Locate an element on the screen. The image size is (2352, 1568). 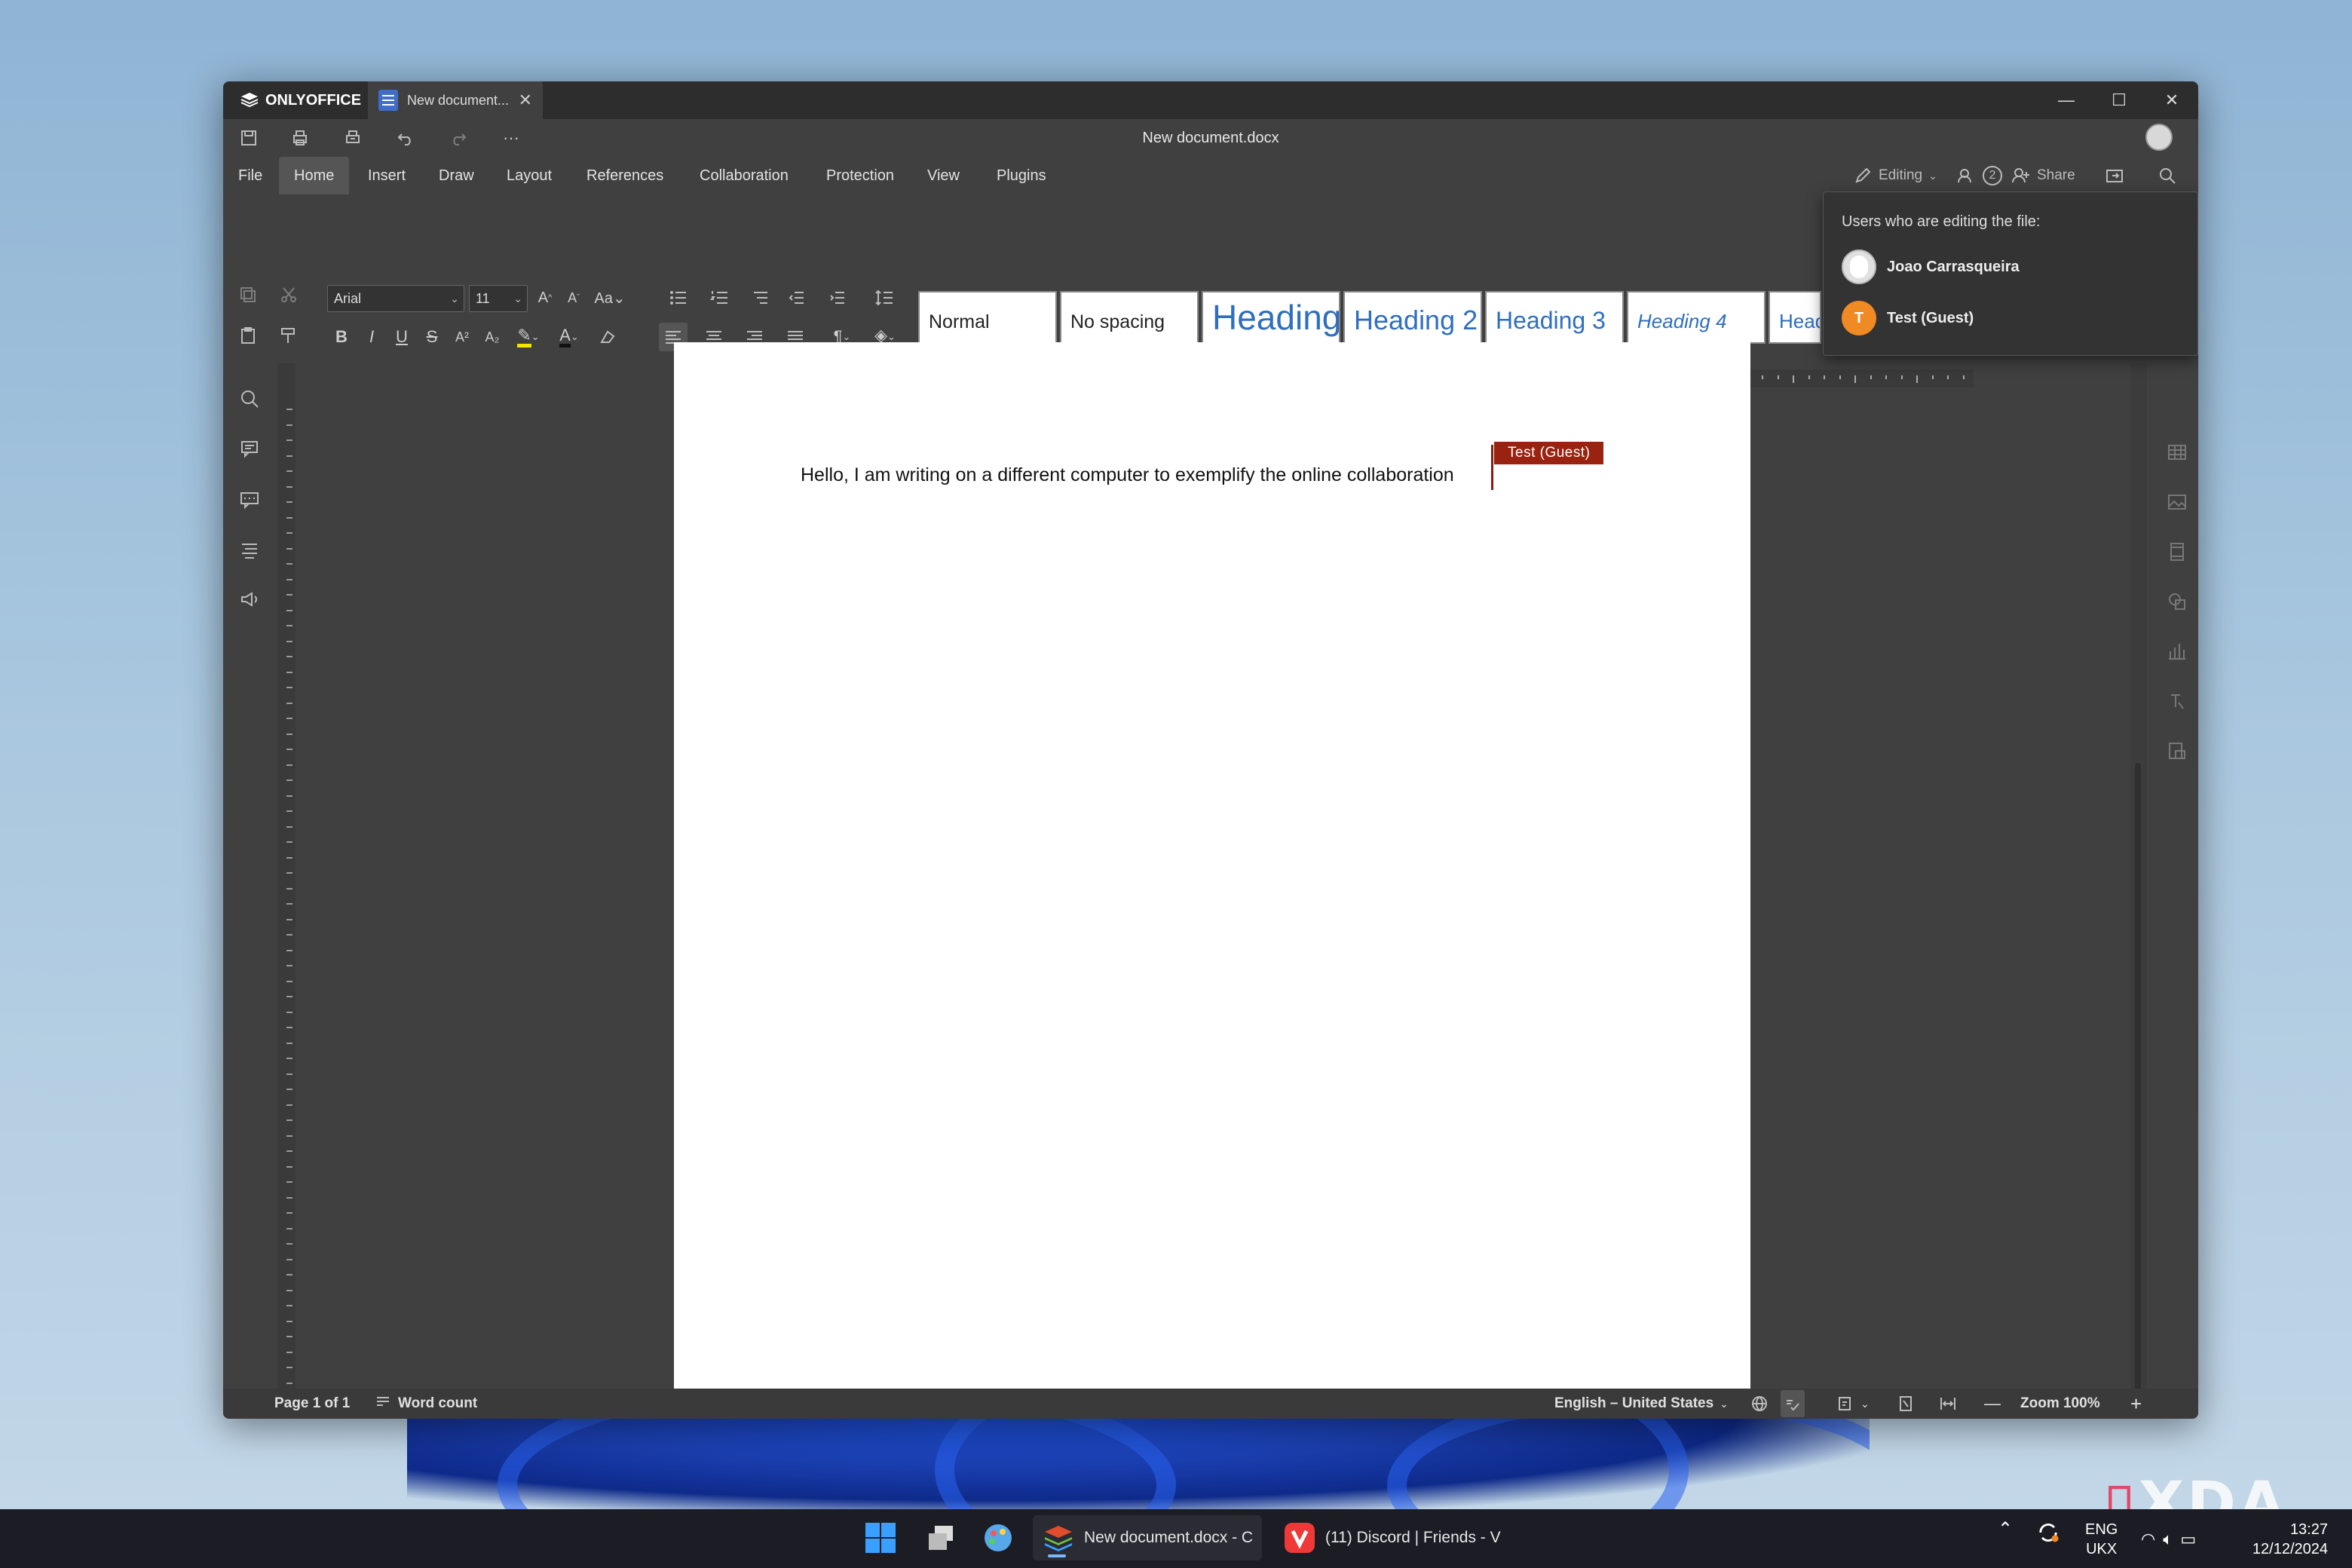
menu-file: File is located at coordinates (250, 175).